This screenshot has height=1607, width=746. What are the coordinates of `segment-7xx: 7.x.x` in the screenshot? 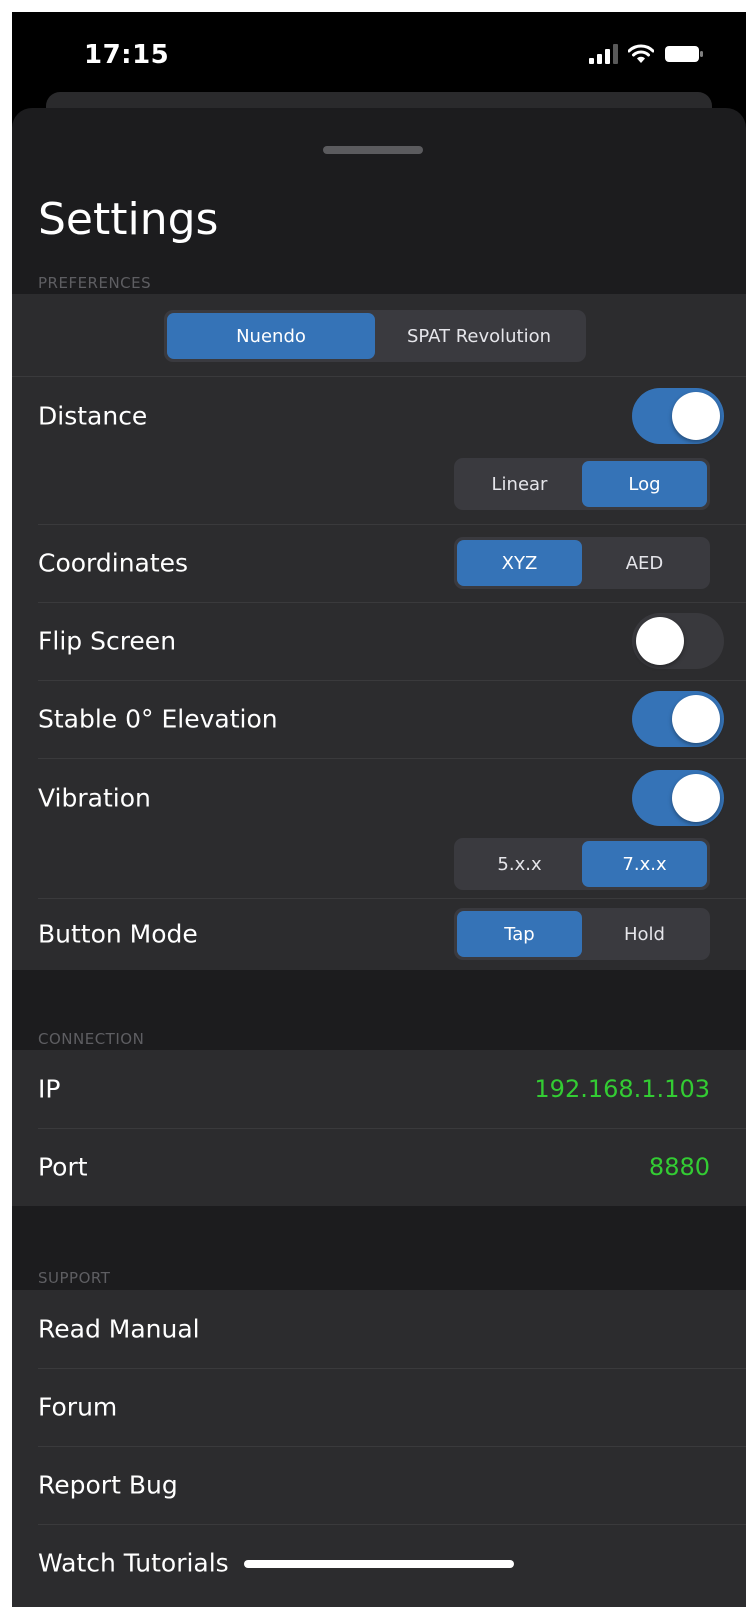 It's located at (644, 864).